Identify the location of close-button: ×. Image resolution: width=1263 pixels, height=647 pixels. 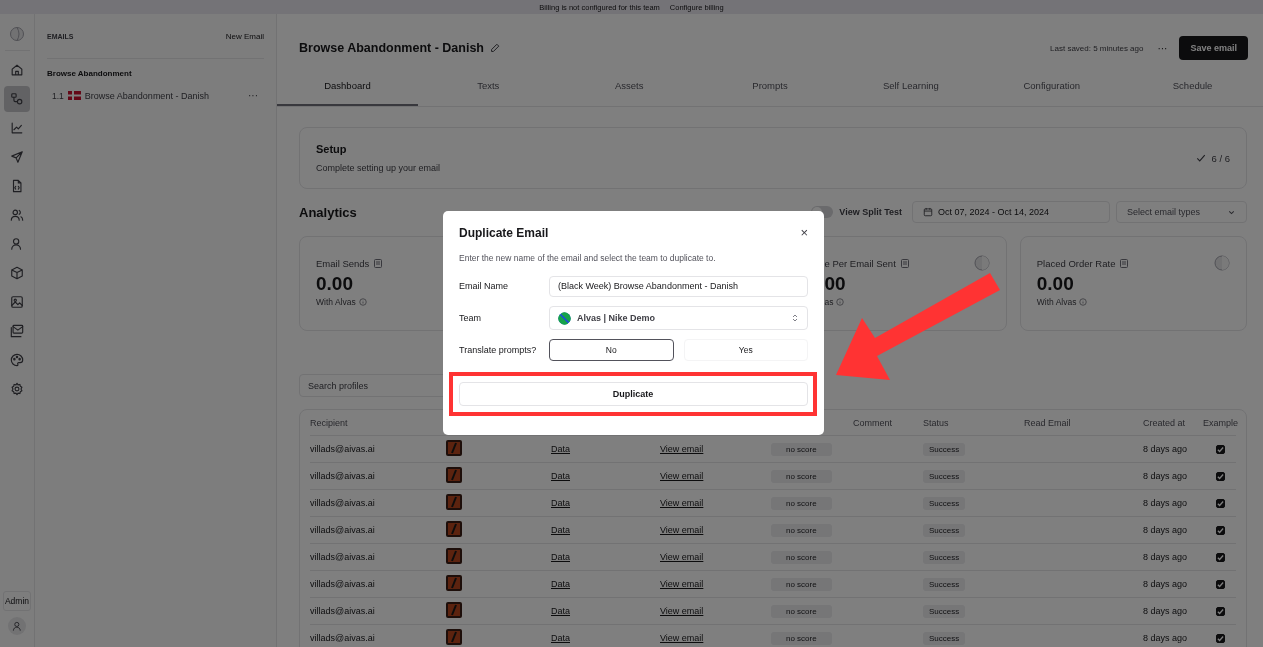
(804, 232).